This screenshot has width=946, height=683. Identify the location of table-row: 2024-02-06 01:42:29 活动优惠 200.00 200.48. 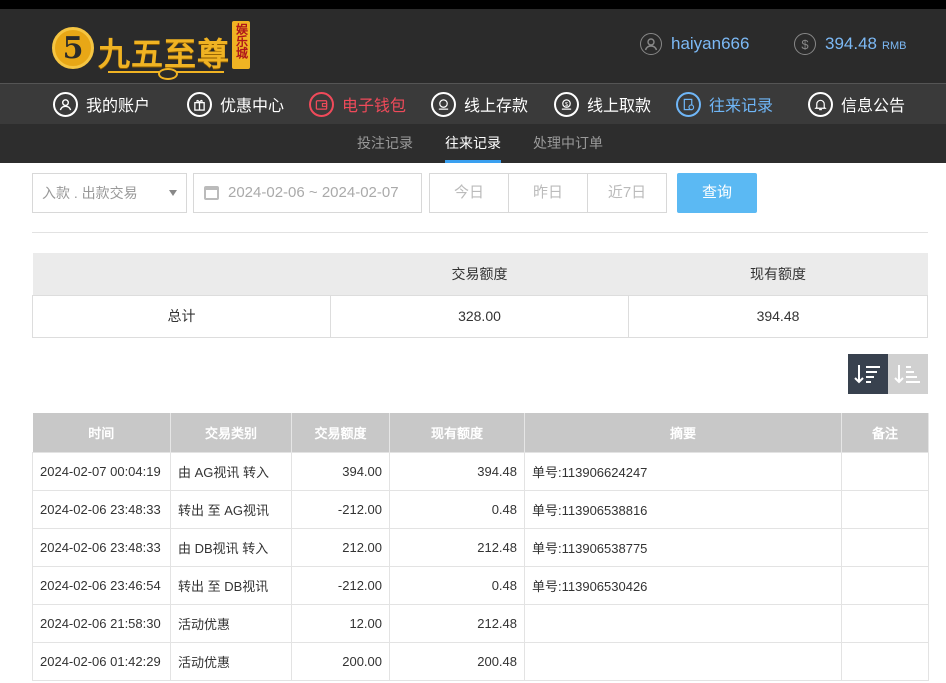
(480, 661).